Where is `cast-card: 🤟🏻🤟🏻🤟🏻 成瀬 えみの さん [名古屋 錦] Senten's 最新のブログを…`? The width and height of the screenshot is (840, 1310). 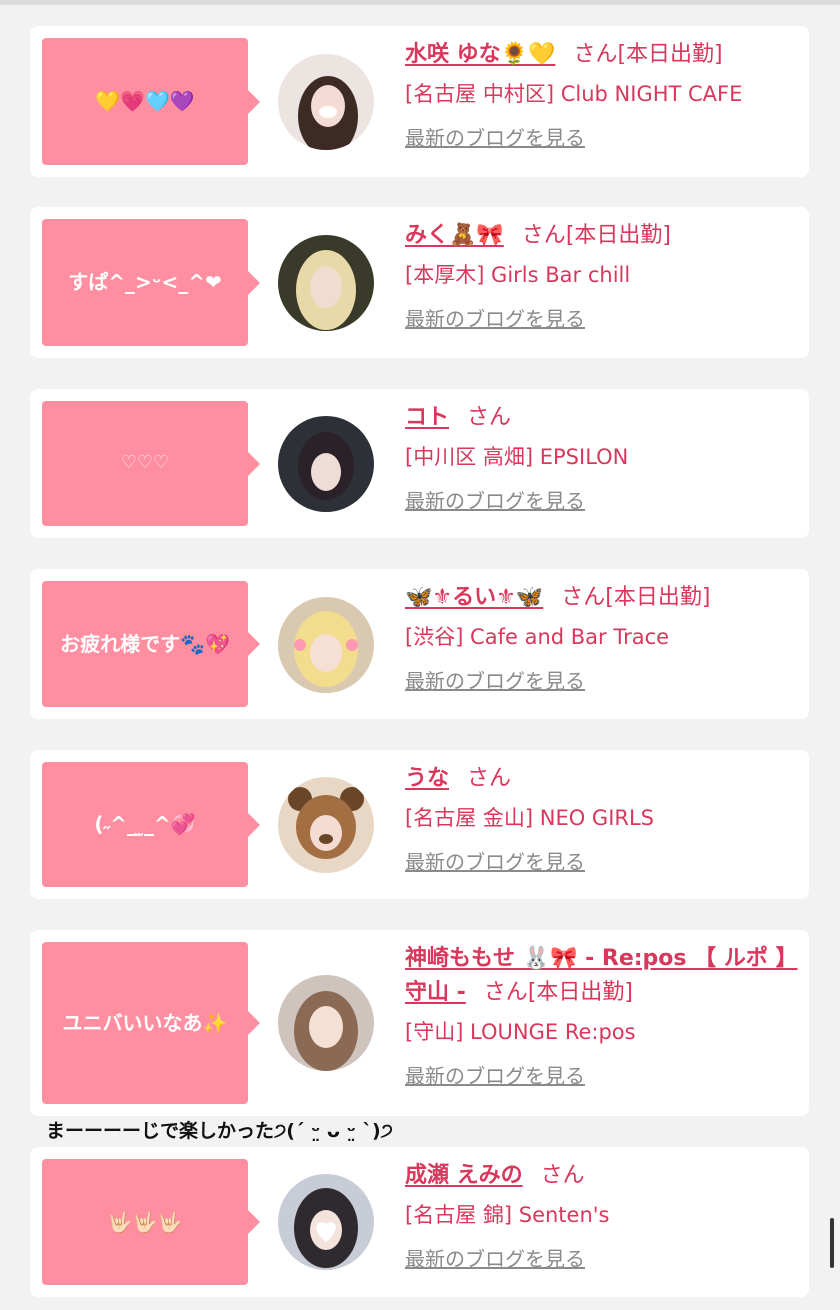 cast-card: 🤟🏻🤟🏻🤟🏻 成瀬 えみの さん [名古屋 錦] Senten's 最新のブログを… is located at coordinates (419, 1222).